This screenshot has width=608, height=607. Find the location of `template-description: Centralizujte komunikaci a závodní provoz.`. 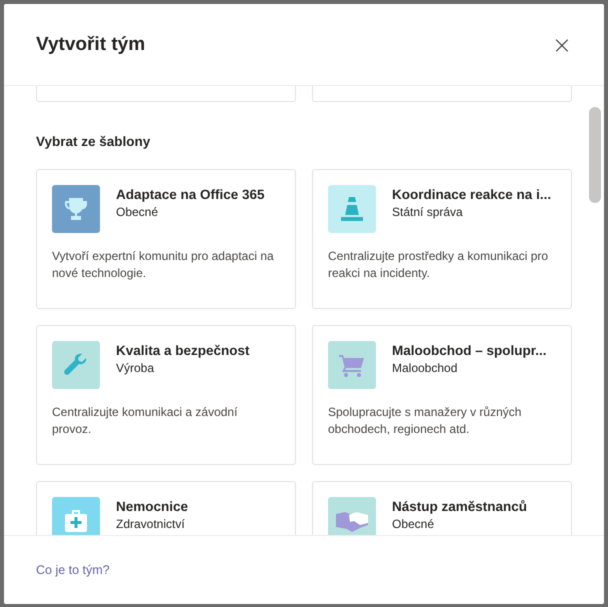

template-description: Centralizujte komunikaci a závodní provoz. is located at coordinates (145, 421).